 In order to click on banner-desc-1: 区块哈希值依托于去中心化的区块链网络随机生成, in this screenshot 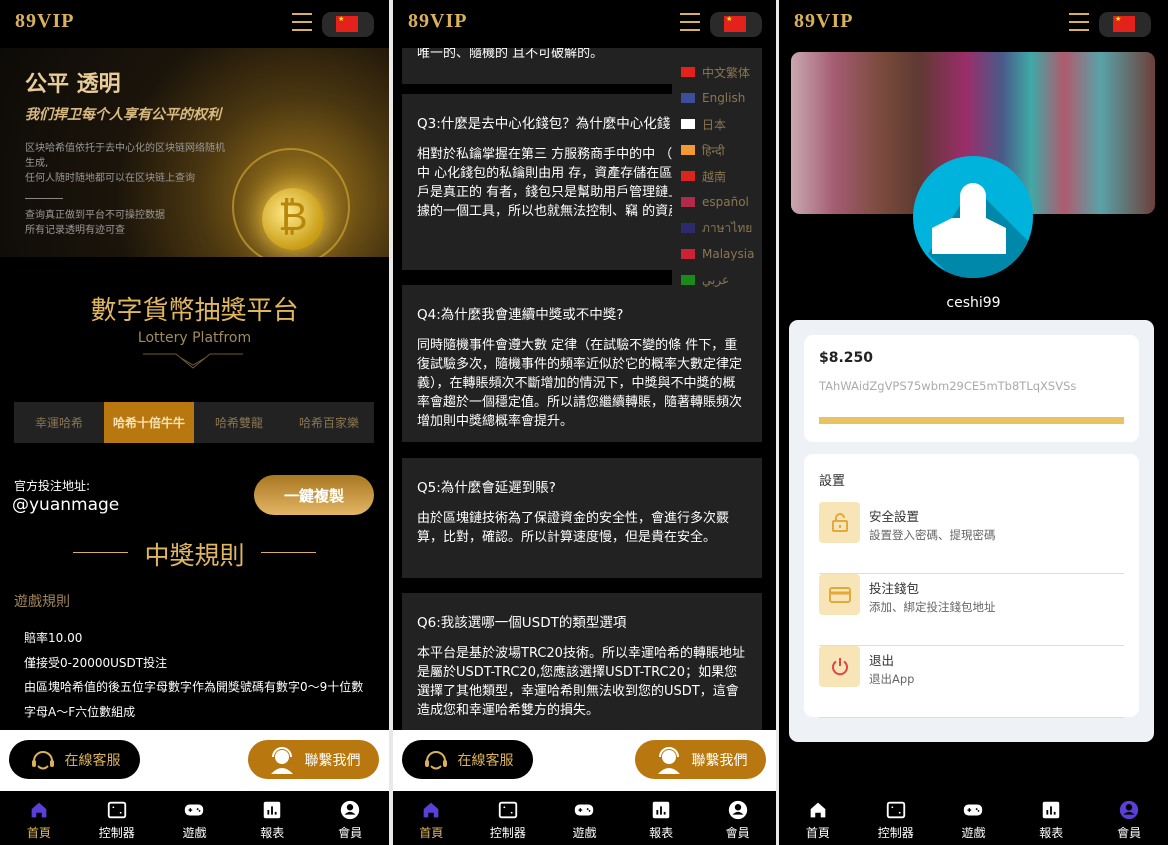, I will do `click(125, 156)`.